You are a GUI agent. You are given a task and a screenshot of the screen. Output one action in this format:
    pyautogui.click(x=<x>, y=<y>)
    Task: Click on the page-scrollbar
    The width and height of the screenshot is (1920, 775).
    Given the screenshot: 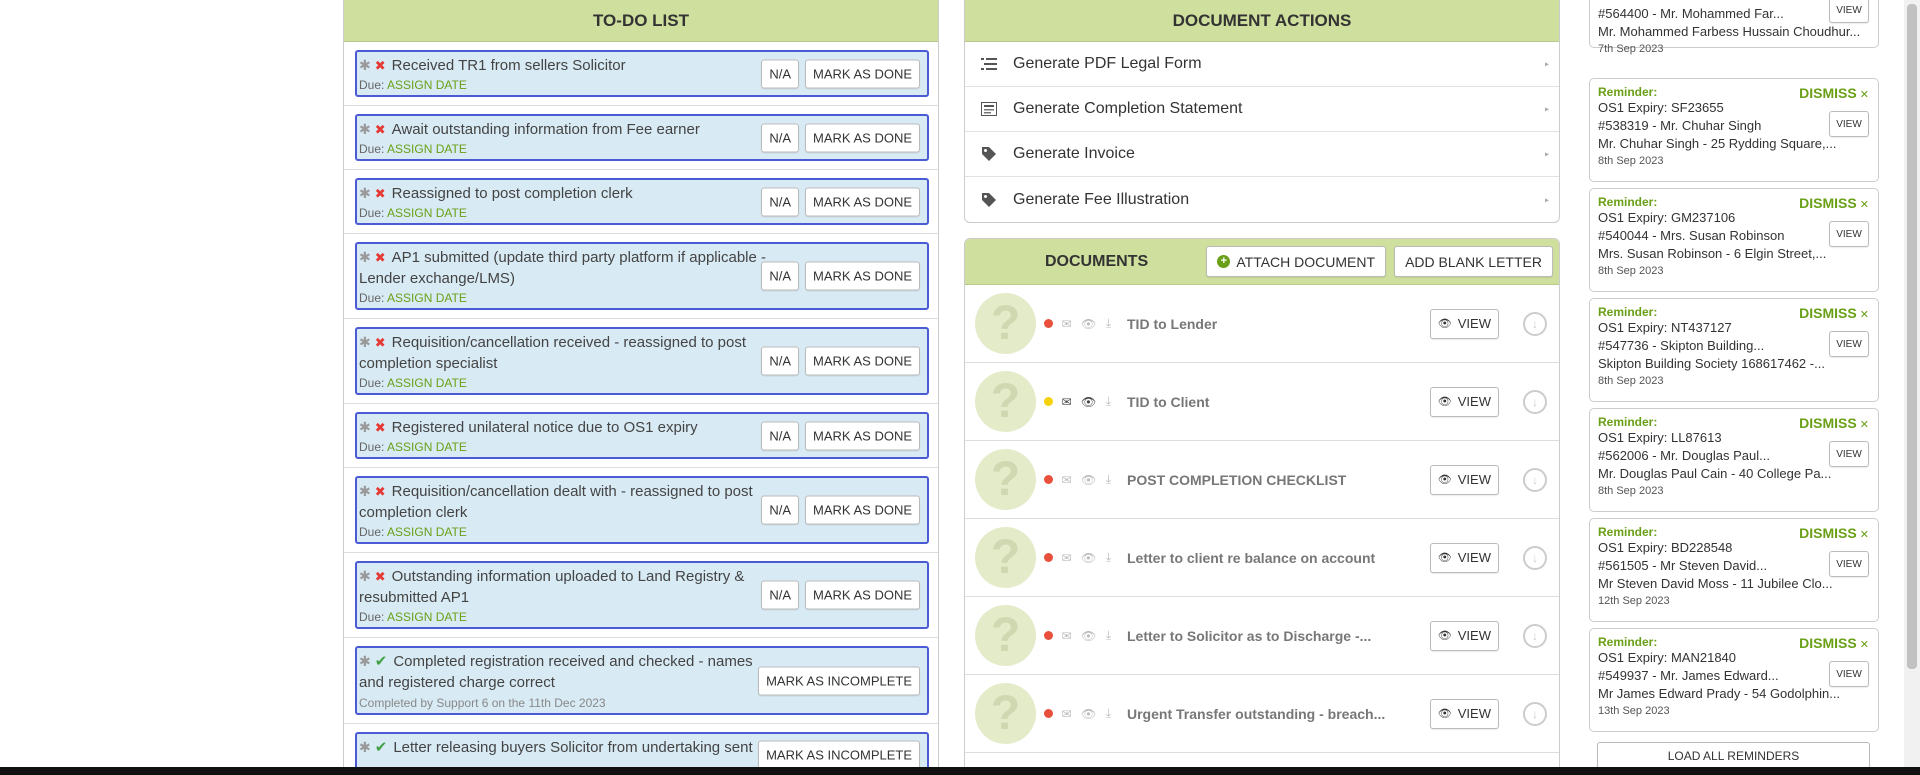 What is the action you would take?
    pyautogui.click(x=1912, y=387)
    